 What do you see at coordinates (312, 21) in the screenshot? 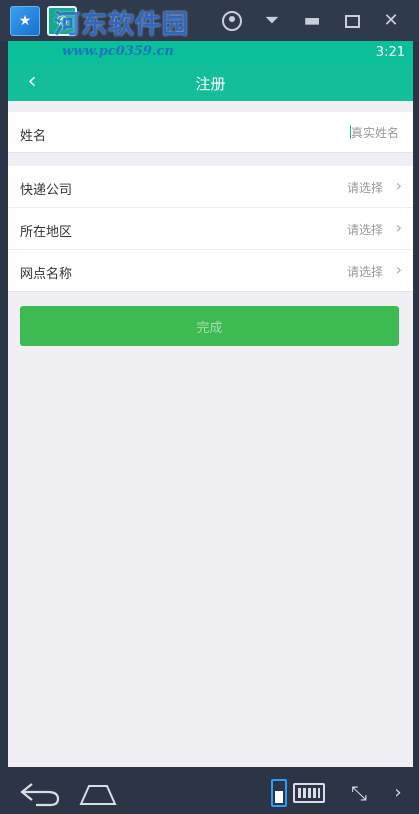
I see `minimize-icon: ▬` at bounding box center [312, 21].